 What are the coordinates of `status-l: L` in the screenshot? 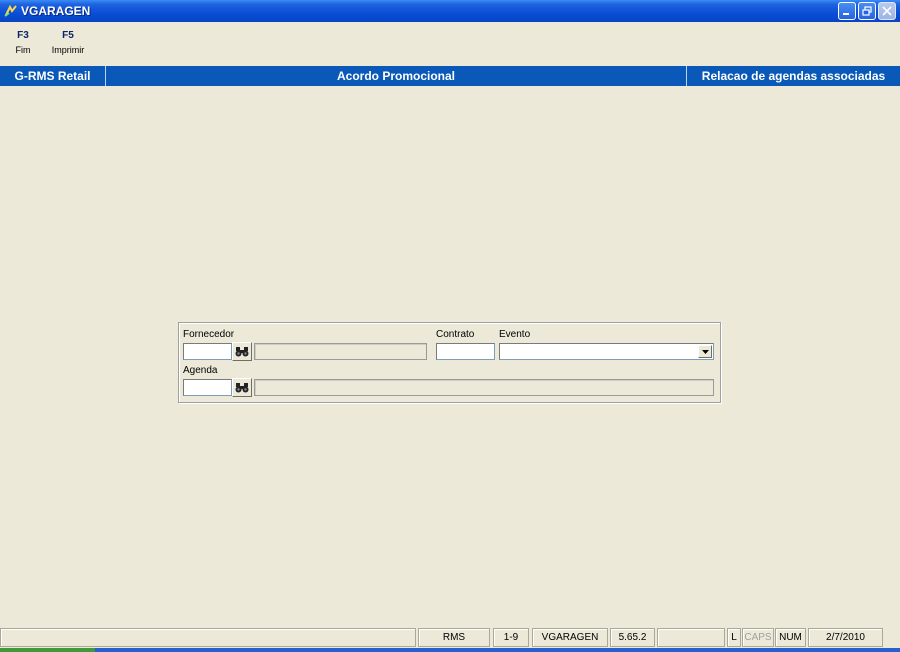 It's located at (734, 637).